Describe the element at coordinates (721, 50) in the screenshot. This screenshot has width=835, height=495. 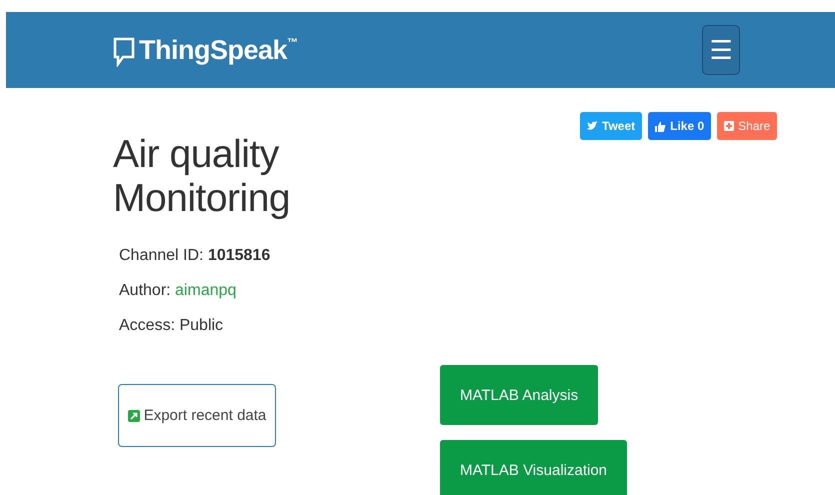
I see `menu-button: ☰` at that location.